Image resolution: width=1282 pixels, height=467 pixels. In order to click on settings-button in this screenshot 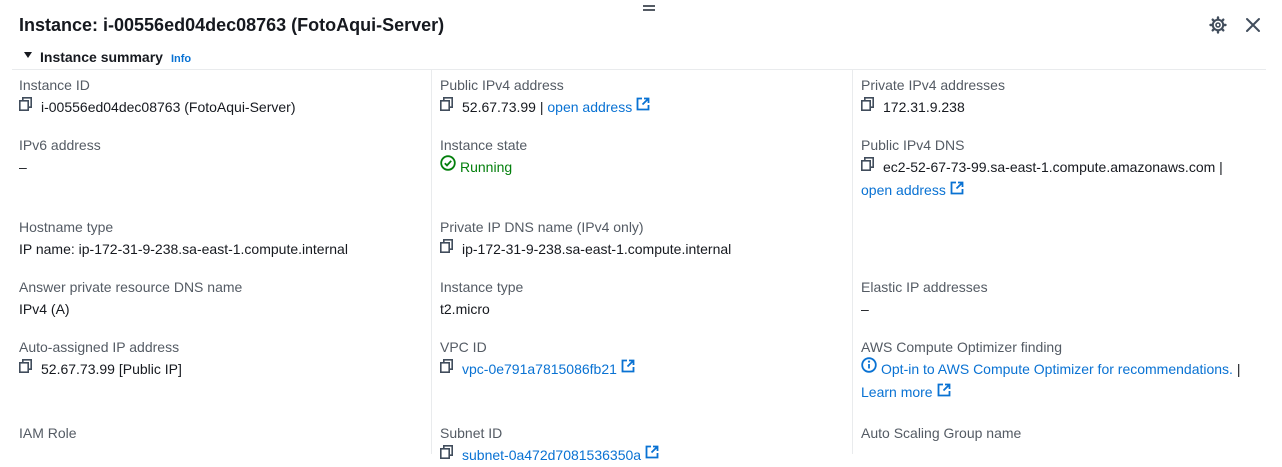, I will do `click(1218, 25)`.